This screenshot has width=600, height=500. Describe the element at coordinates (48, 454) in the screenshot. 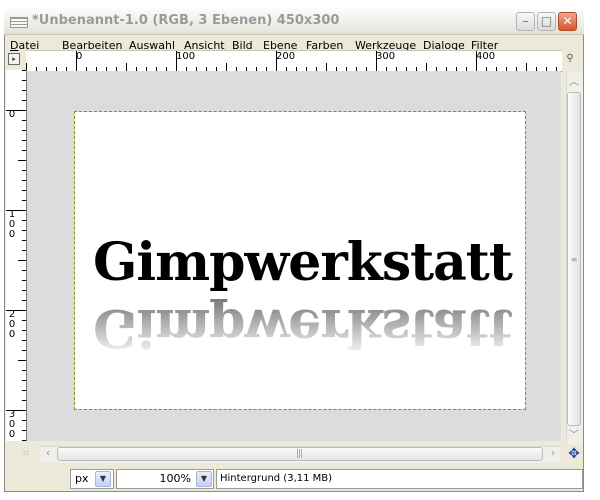

I see `scroll-left-icon: ‹` at that location.